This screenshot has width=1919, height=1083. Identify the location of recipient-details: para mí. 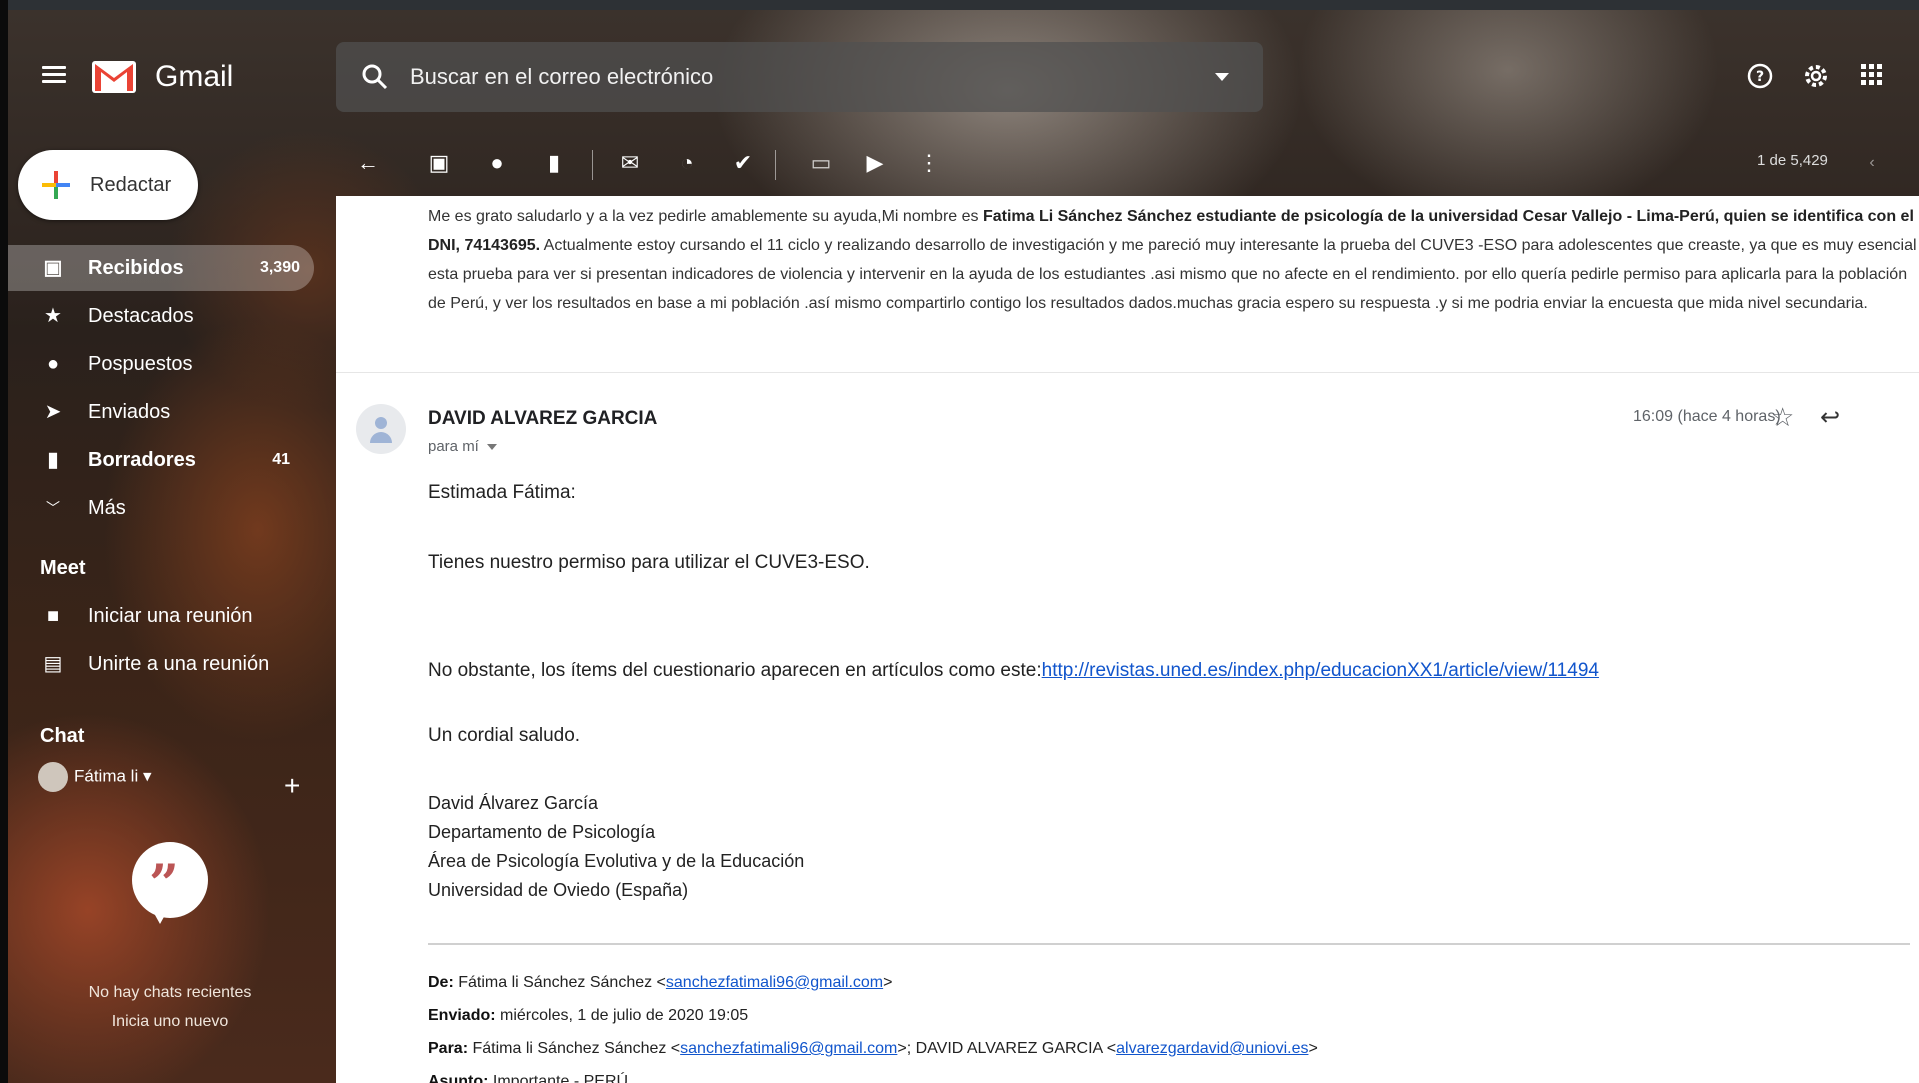
(462, 446).